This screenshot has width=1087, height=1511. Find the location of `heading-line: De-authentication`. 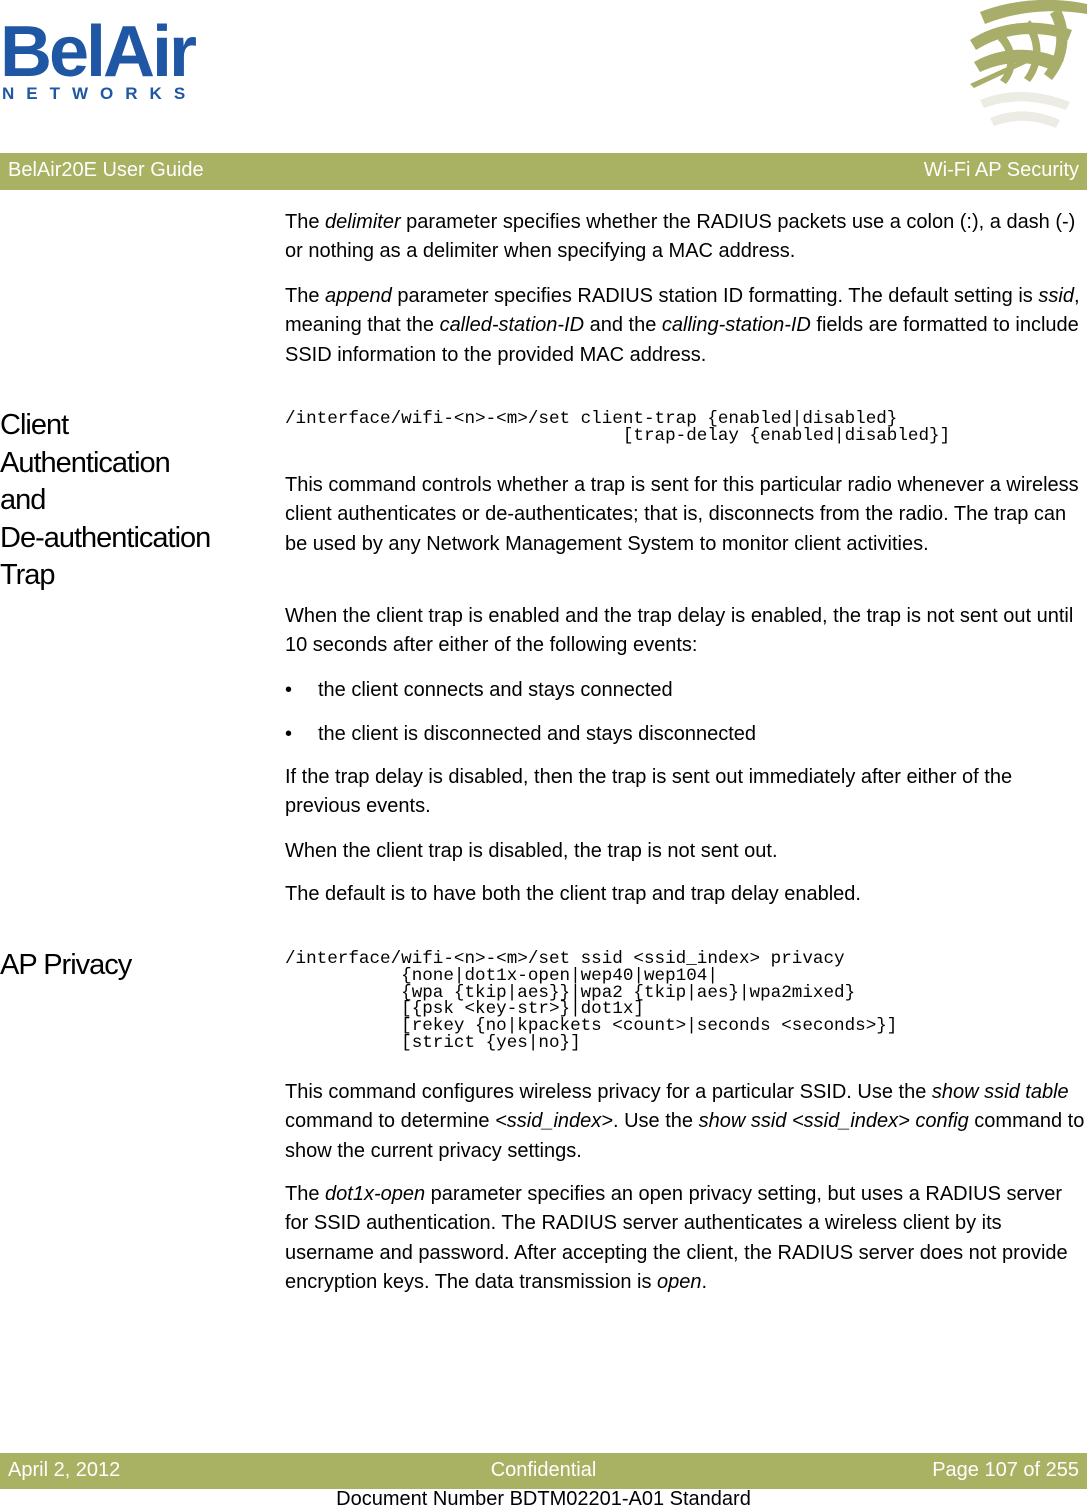

heading-line: De-authentication is located at coordinates (105, 537).